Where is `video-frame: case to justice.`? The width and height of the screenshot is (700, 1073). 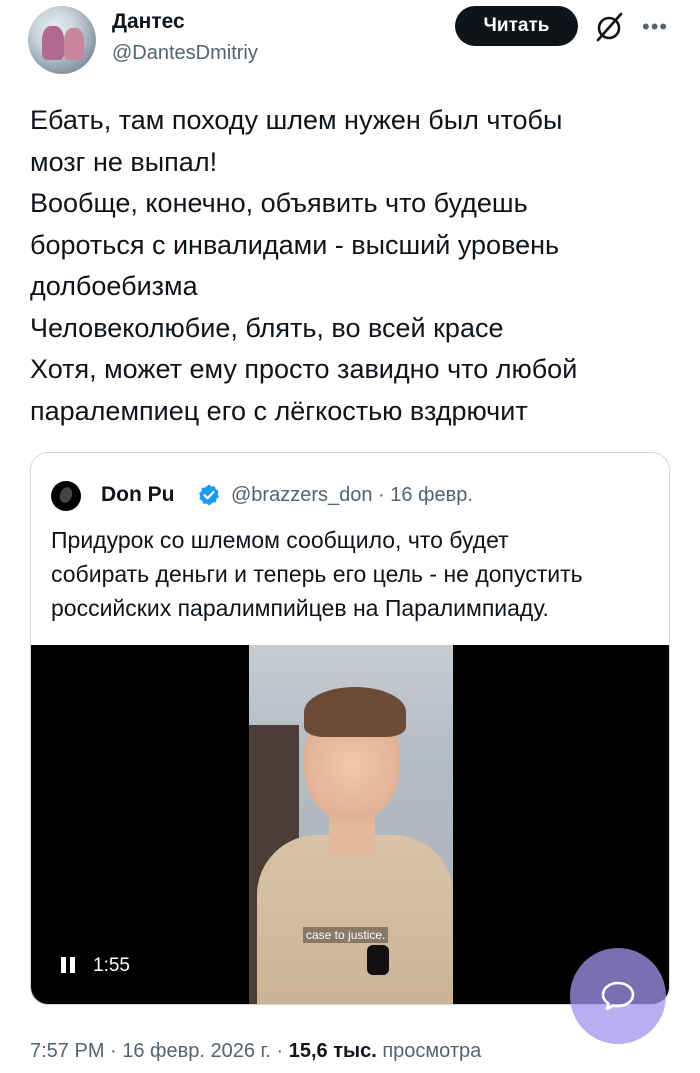
video-frame: case to justice. is located at coordinates (351, 824).